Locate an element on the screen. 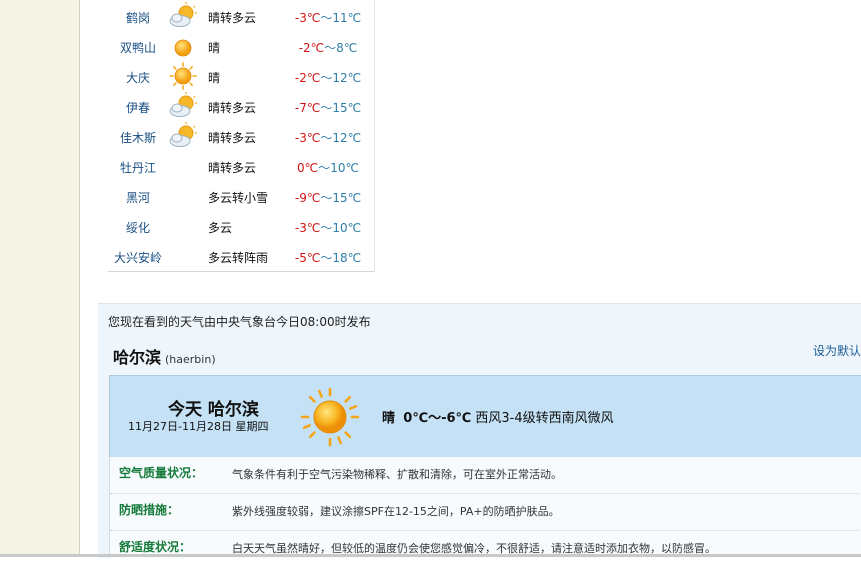 The width and height of the screenshot is (861, 567). city-name-link: 伊春 is located at coordinates (138, 107).